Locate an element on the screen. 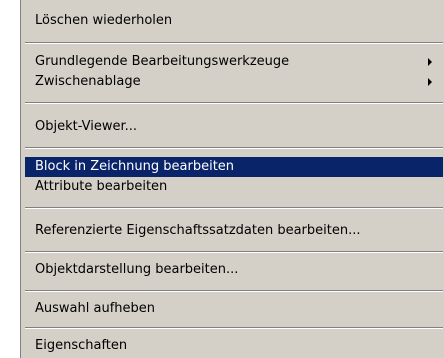 Image resolution: width=444 pixels, height=358 pixels. menu-item-attribute-bearbeiten: Attribute bearbeiten is located at coordinates (234, 187).